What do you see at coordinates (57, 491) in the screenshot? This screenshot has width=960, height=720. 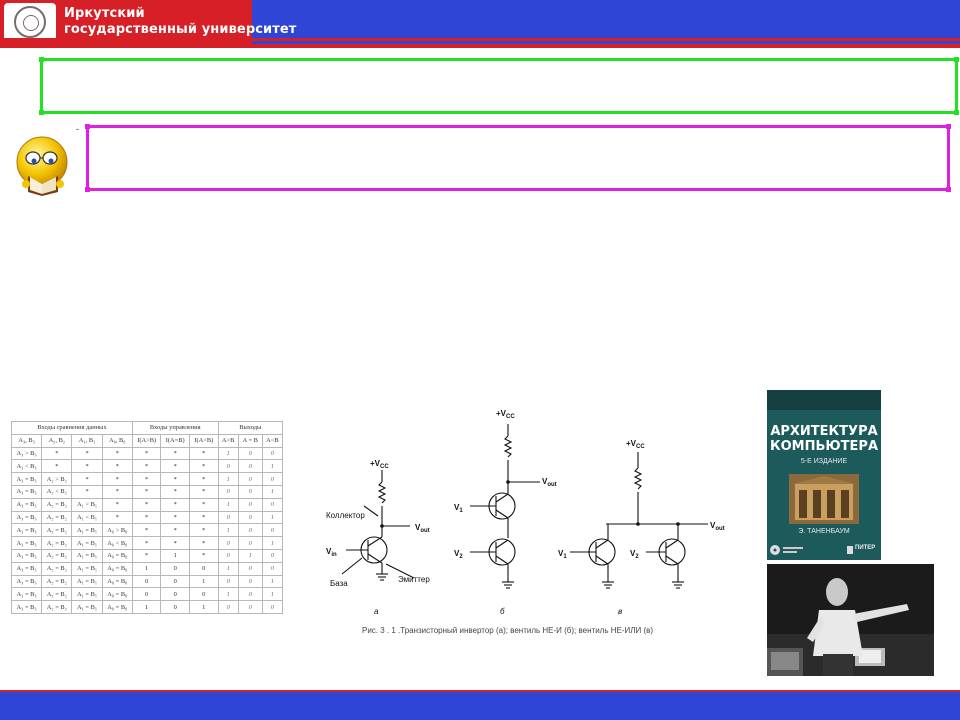 I see `table-cell: A₂ < B₂` at bounding box center [57, 491].